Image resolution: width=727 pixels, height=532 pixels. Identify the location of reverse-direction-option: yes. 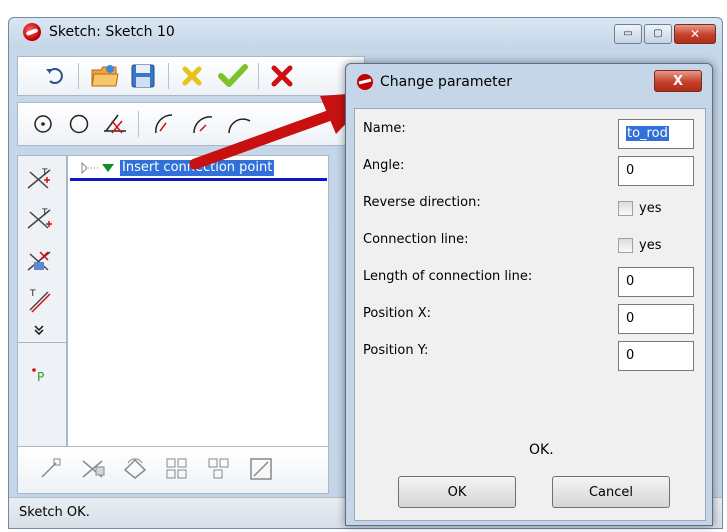
(639, 208).